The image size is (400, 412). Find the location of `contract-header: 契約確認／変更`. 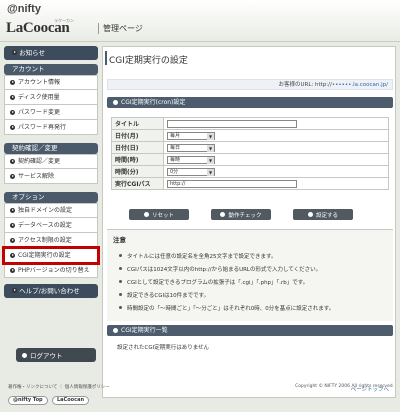

contract-header: 契約確認／変更 is located at coordinates (51, 148).